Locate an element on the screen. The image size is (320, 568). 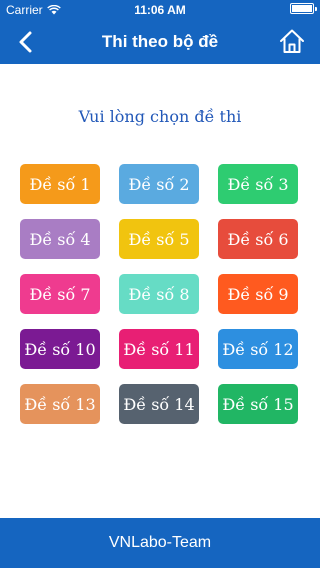
exam-tile-12: Đề số 12 is located at coordinates (258, 349).